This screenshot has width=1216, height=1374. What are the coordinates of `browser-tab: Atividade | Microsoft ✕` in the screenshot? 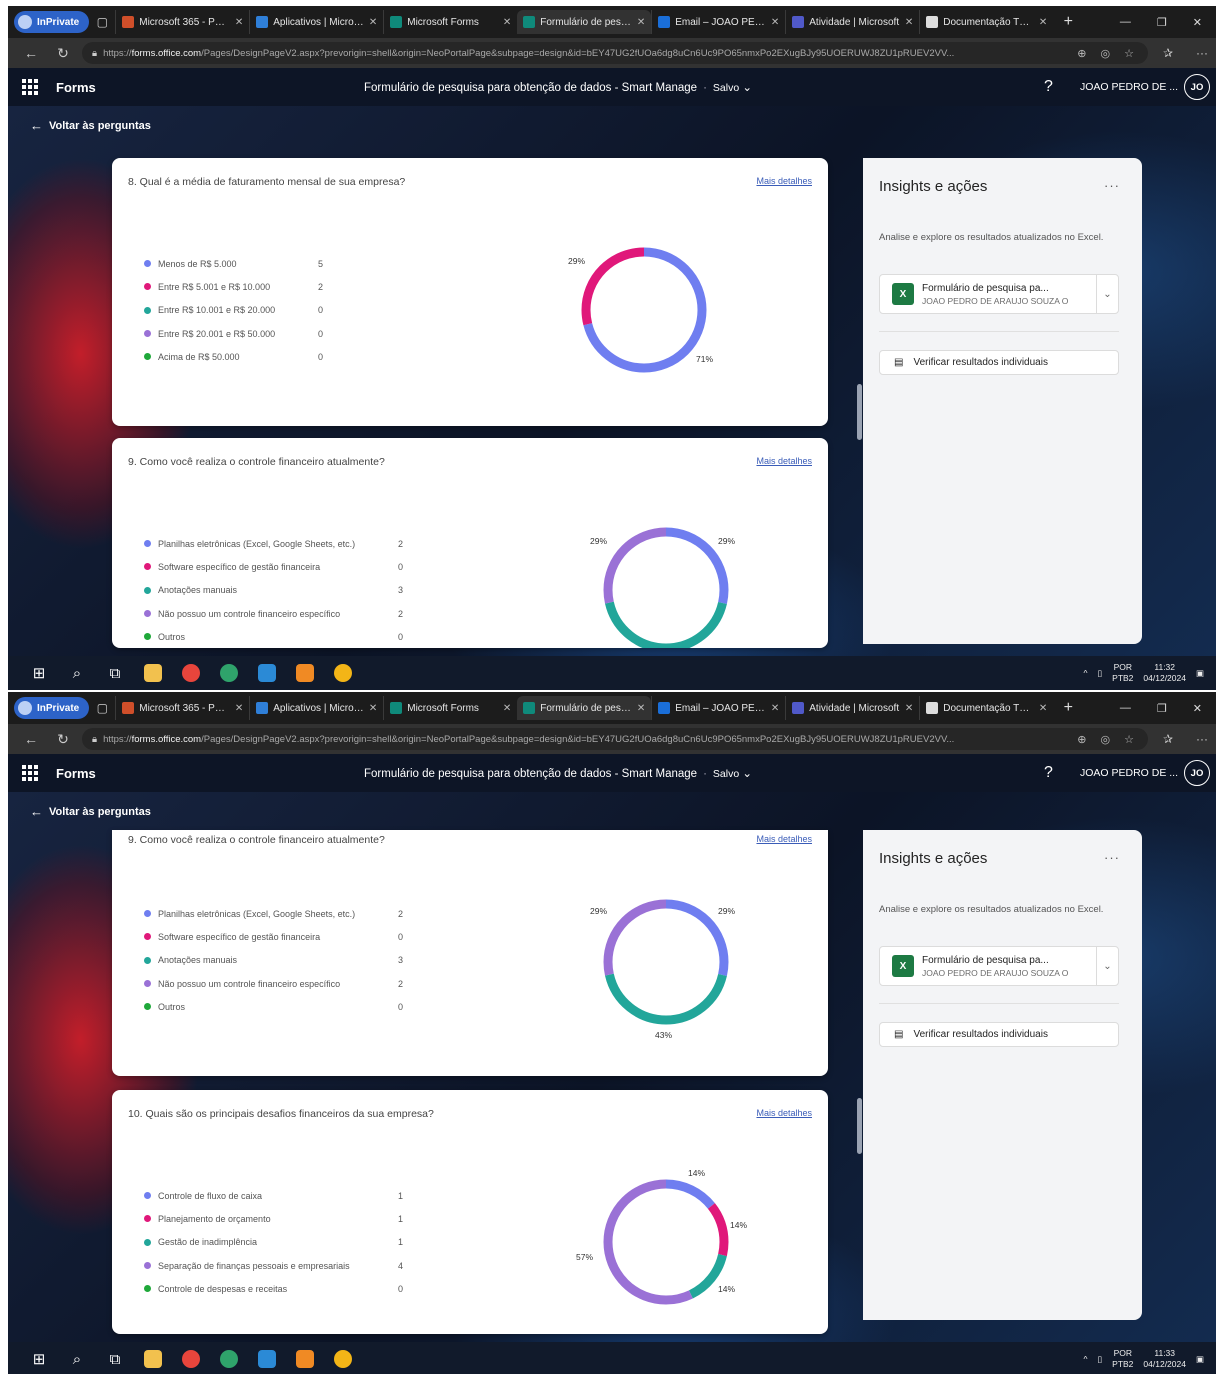 It's located at (852, 708).